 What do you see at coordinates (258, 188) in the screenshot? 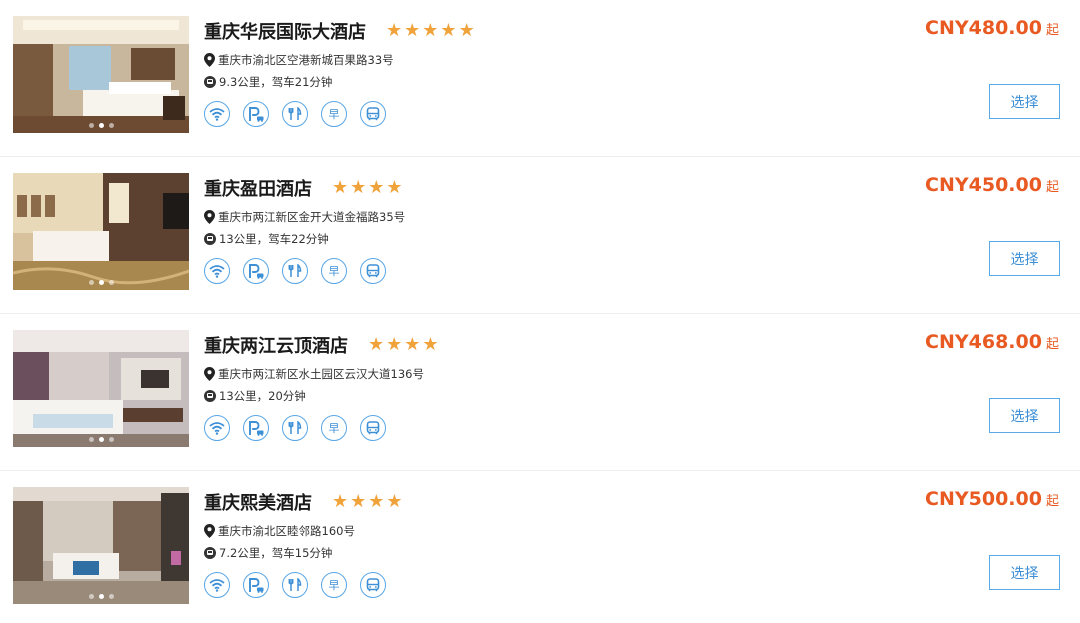
I see `hotel-name: 重庆盈田酒店` at bounding box center [258, 188].